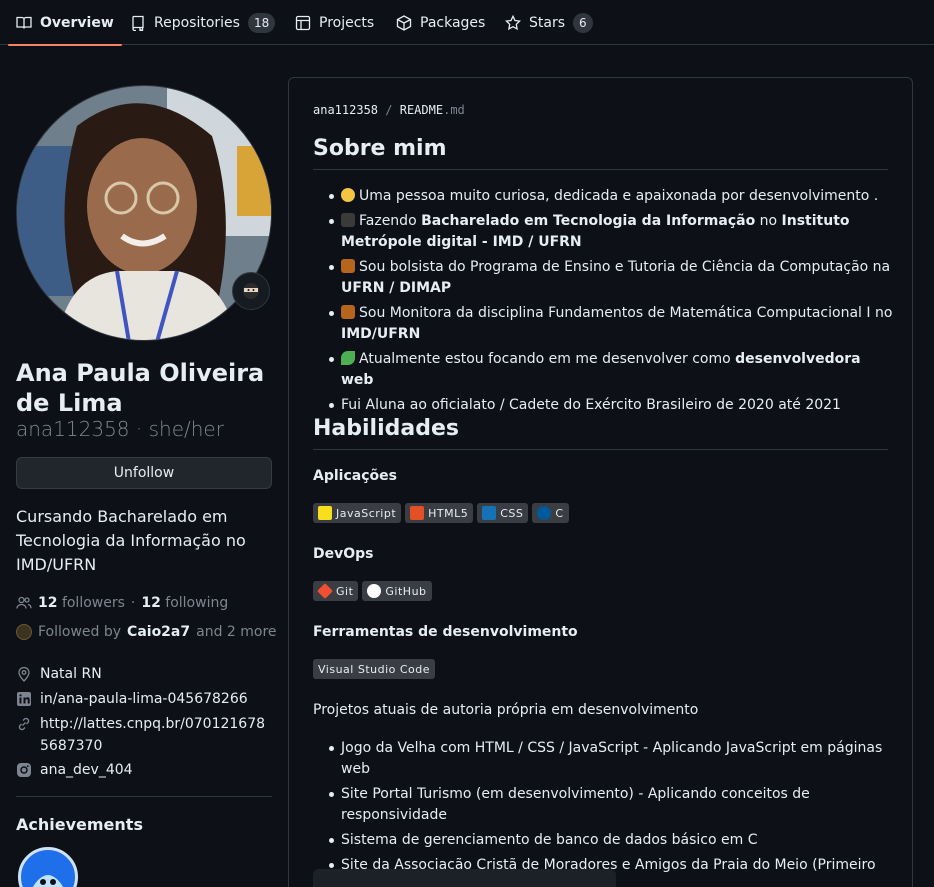 Image resolution: width=934 pixels, height=887 pixels. I want to click on instagram-link: ana_dev_404, so click(86, 770).